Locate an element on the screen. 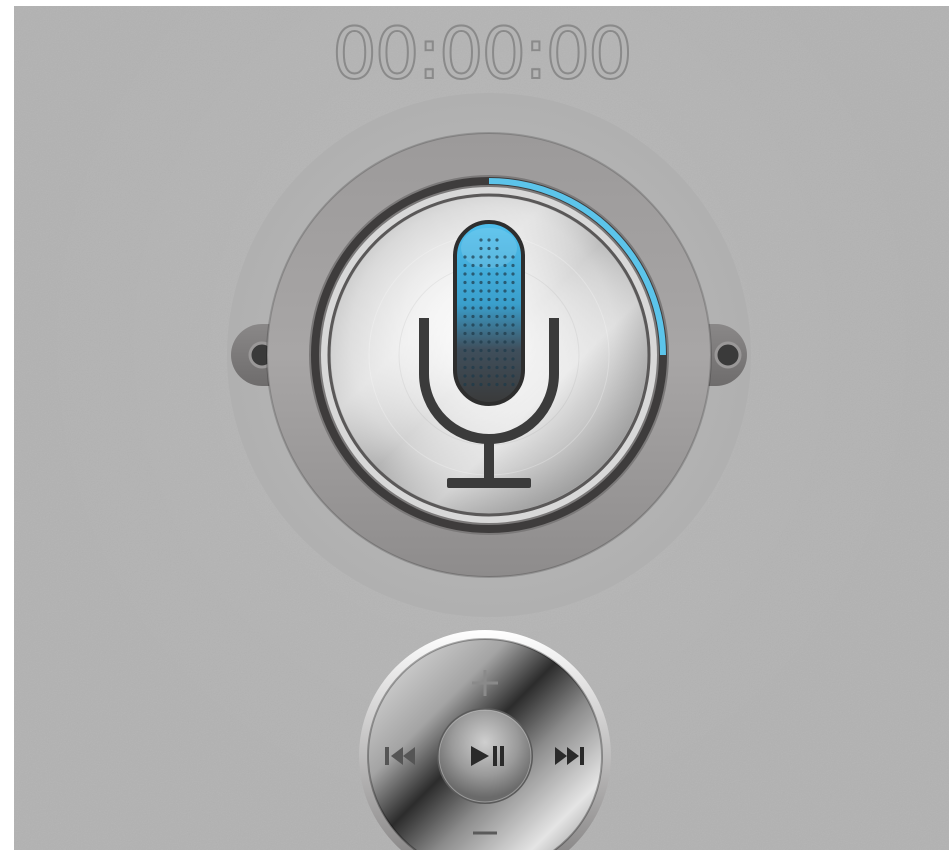 This screenshot has height=850, width=949. play-pause-button is located at coordinates (485, 756).